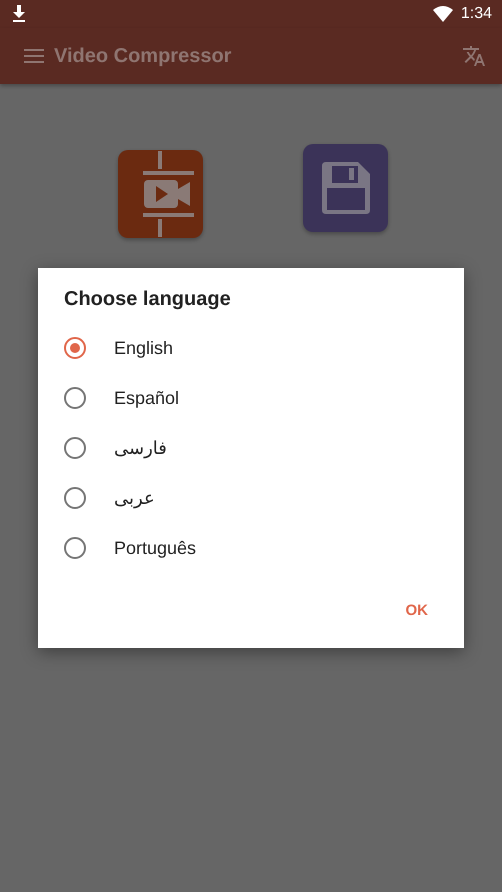  What do you see at coordinates (140, 448) in the screenshot?
I see `language-option: فارسی` at bounding box center [140, 448].